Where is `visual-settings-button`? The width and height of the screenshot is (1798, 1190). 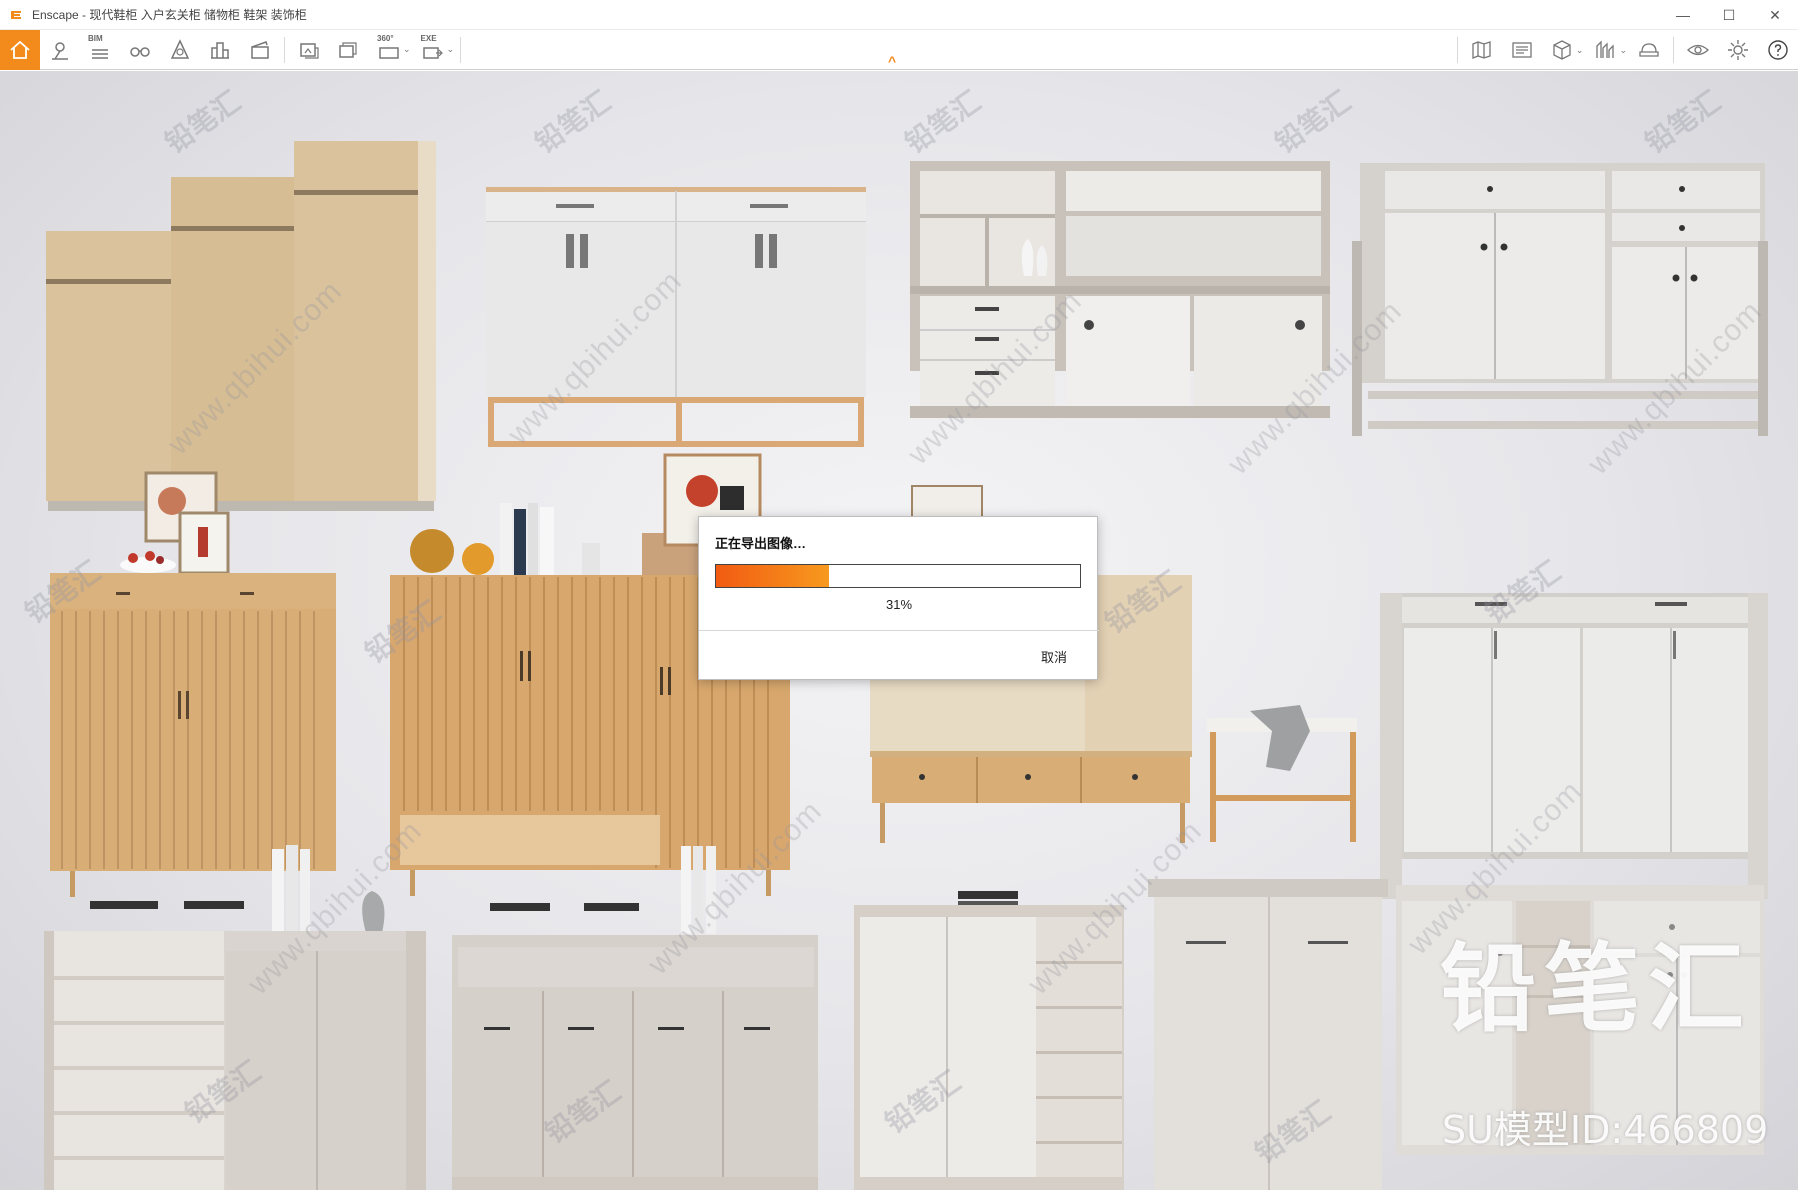 visual-settings-button is located at coordinates (1698, 50).